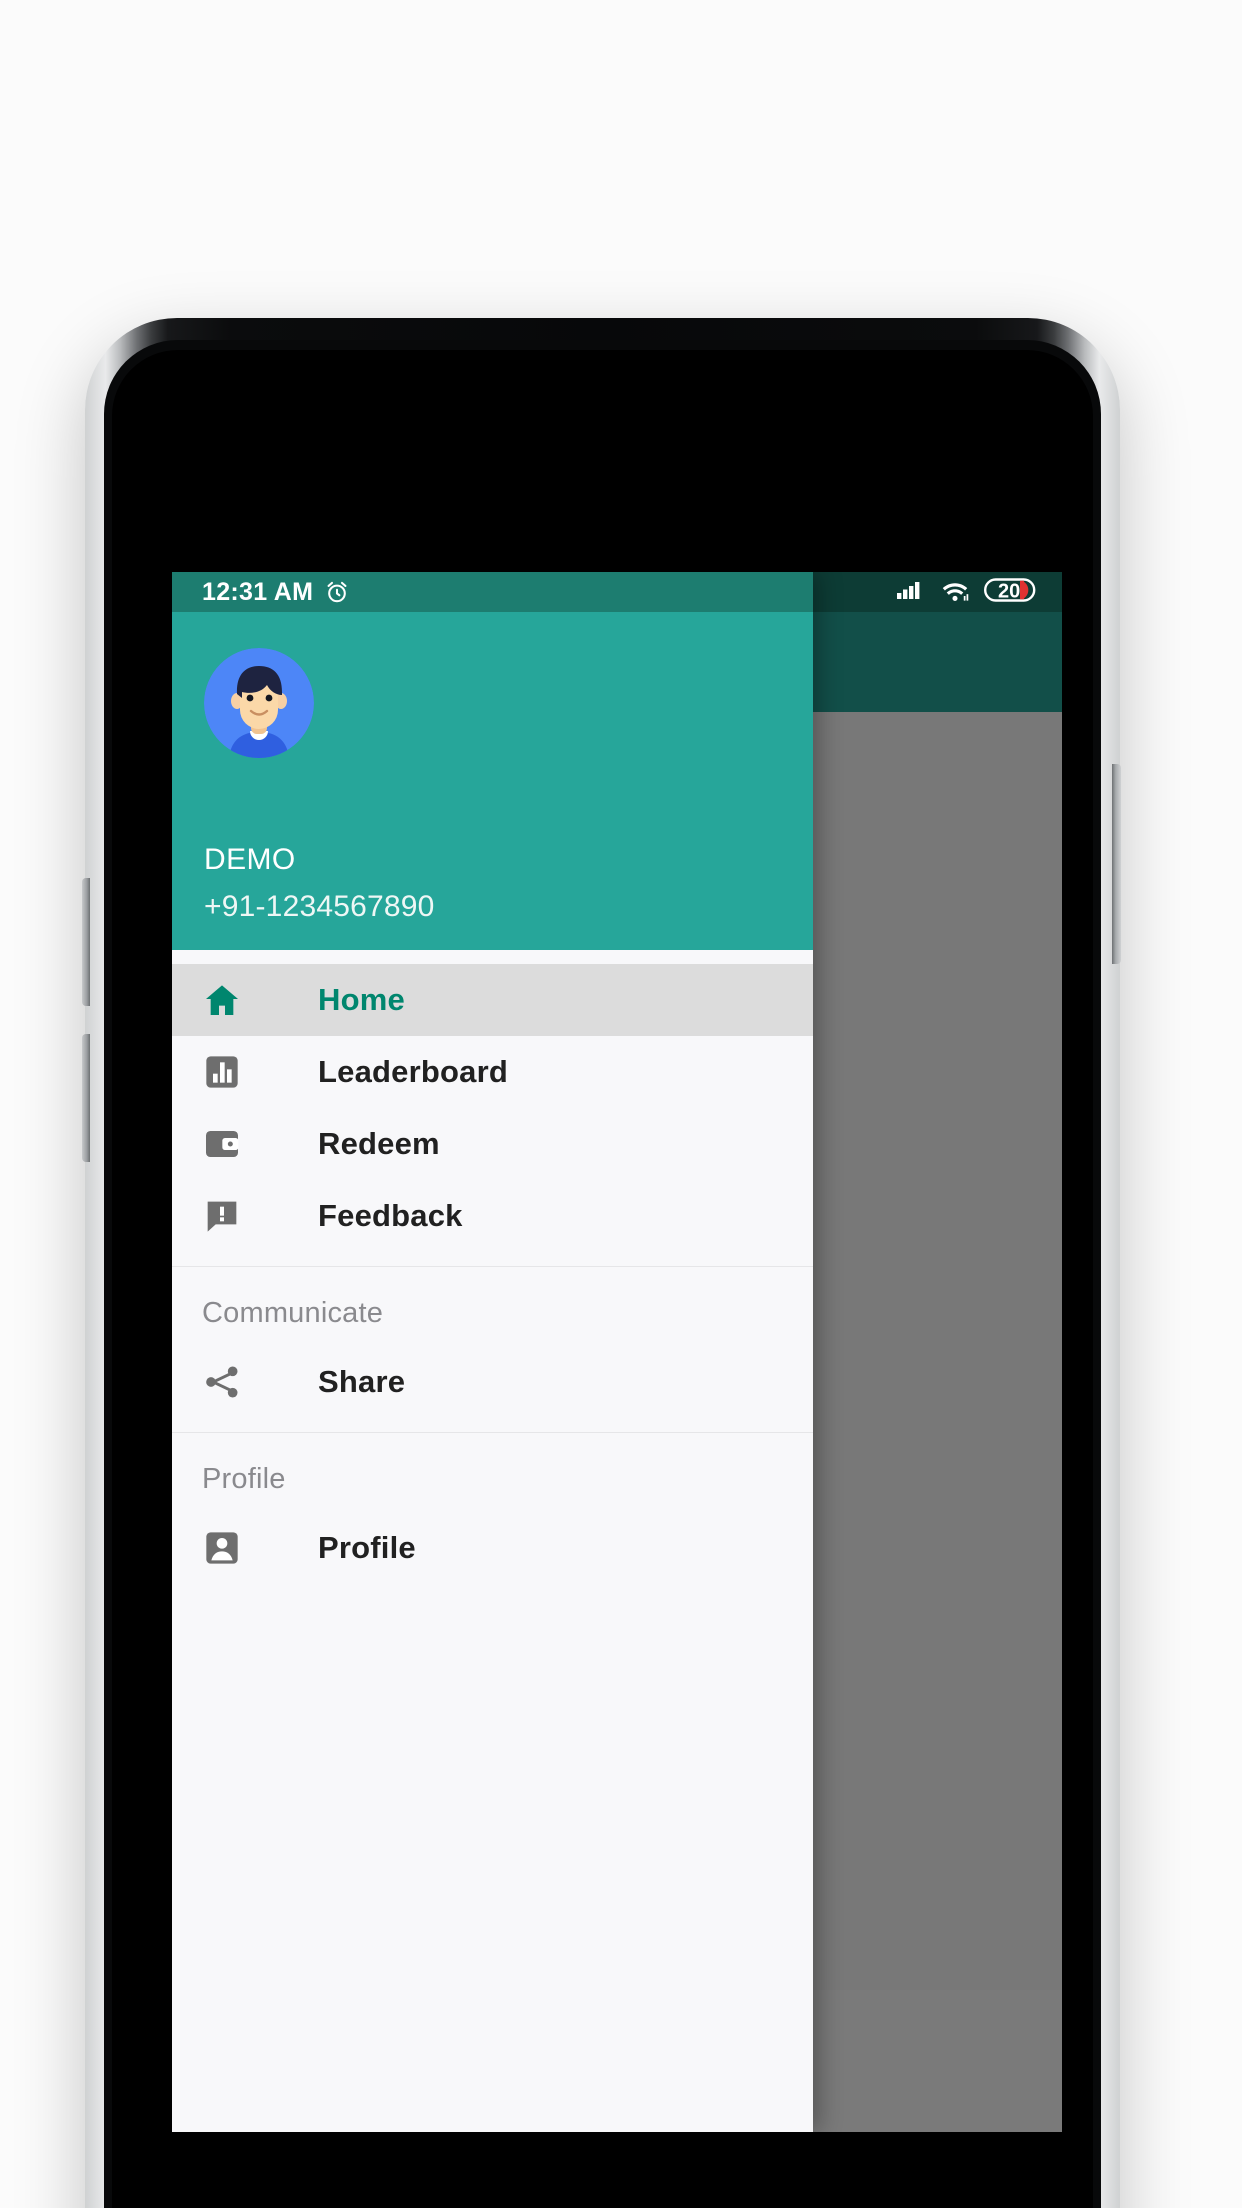 The image size is (1242, 2208). Describe the element at coordinates (361, 999) in the screenshot. I see `sidebar-item-label: Home` at that location.